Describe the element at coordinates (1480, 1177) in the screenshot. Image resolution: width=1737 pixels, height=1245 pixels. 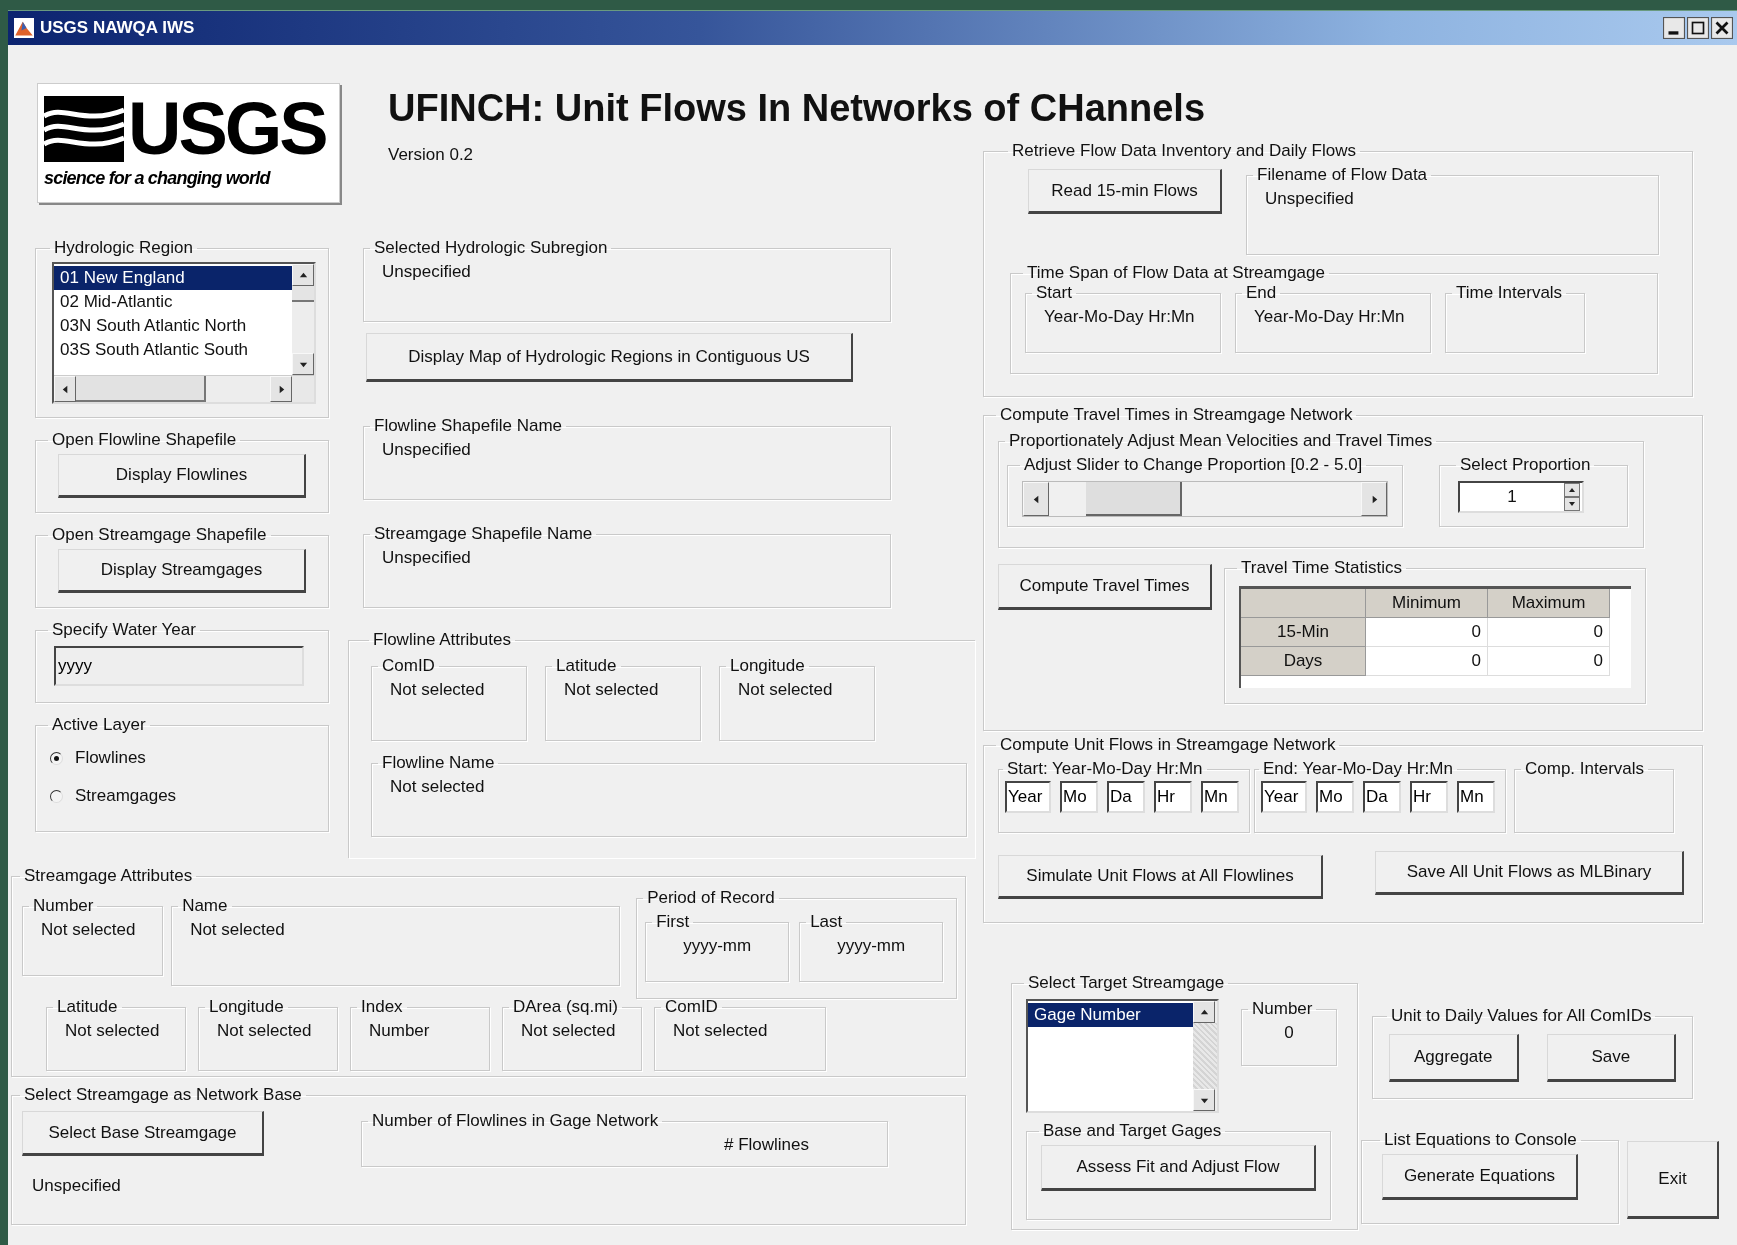
I see `generate-equations-button: Generate Equations` at that location.